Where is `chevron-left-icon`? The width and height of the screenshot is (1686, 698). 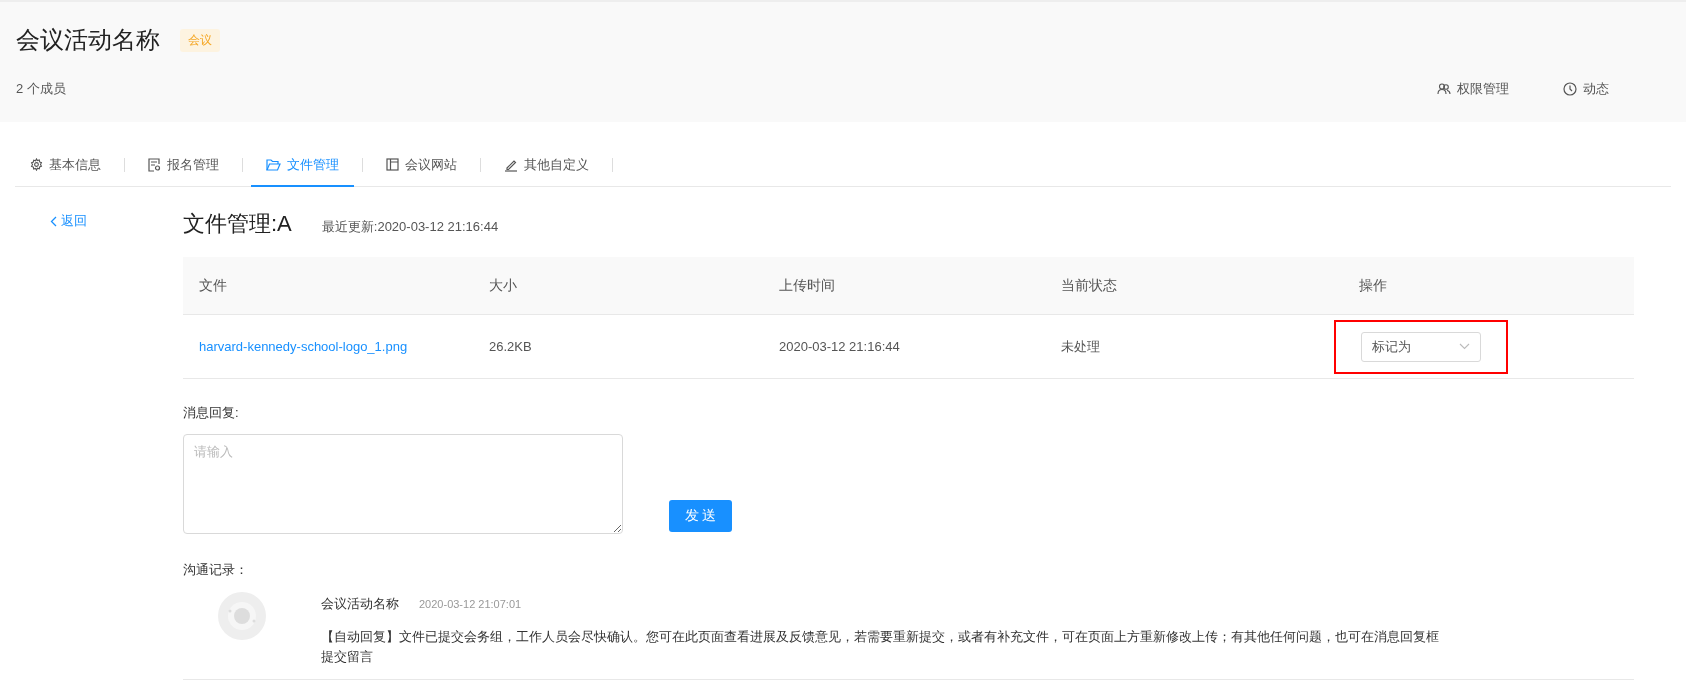 chevron-left-icon is located at coordinates (53, 221).